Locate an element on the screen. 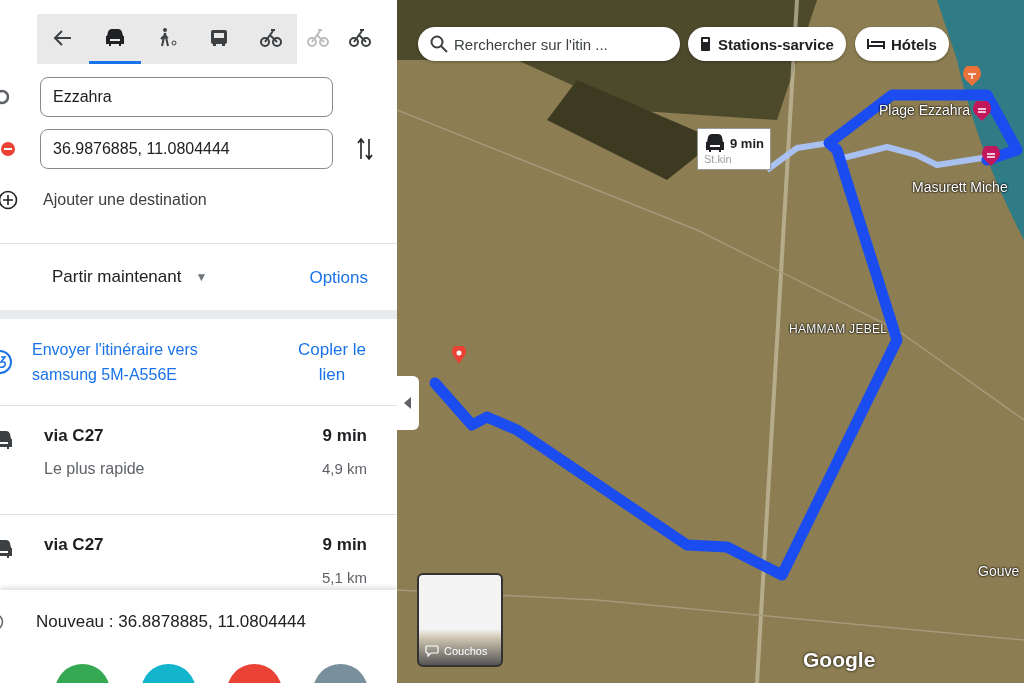 The image size is (1024, 683). tooltip-detail: St.kin is located at coordinates (718, 159).